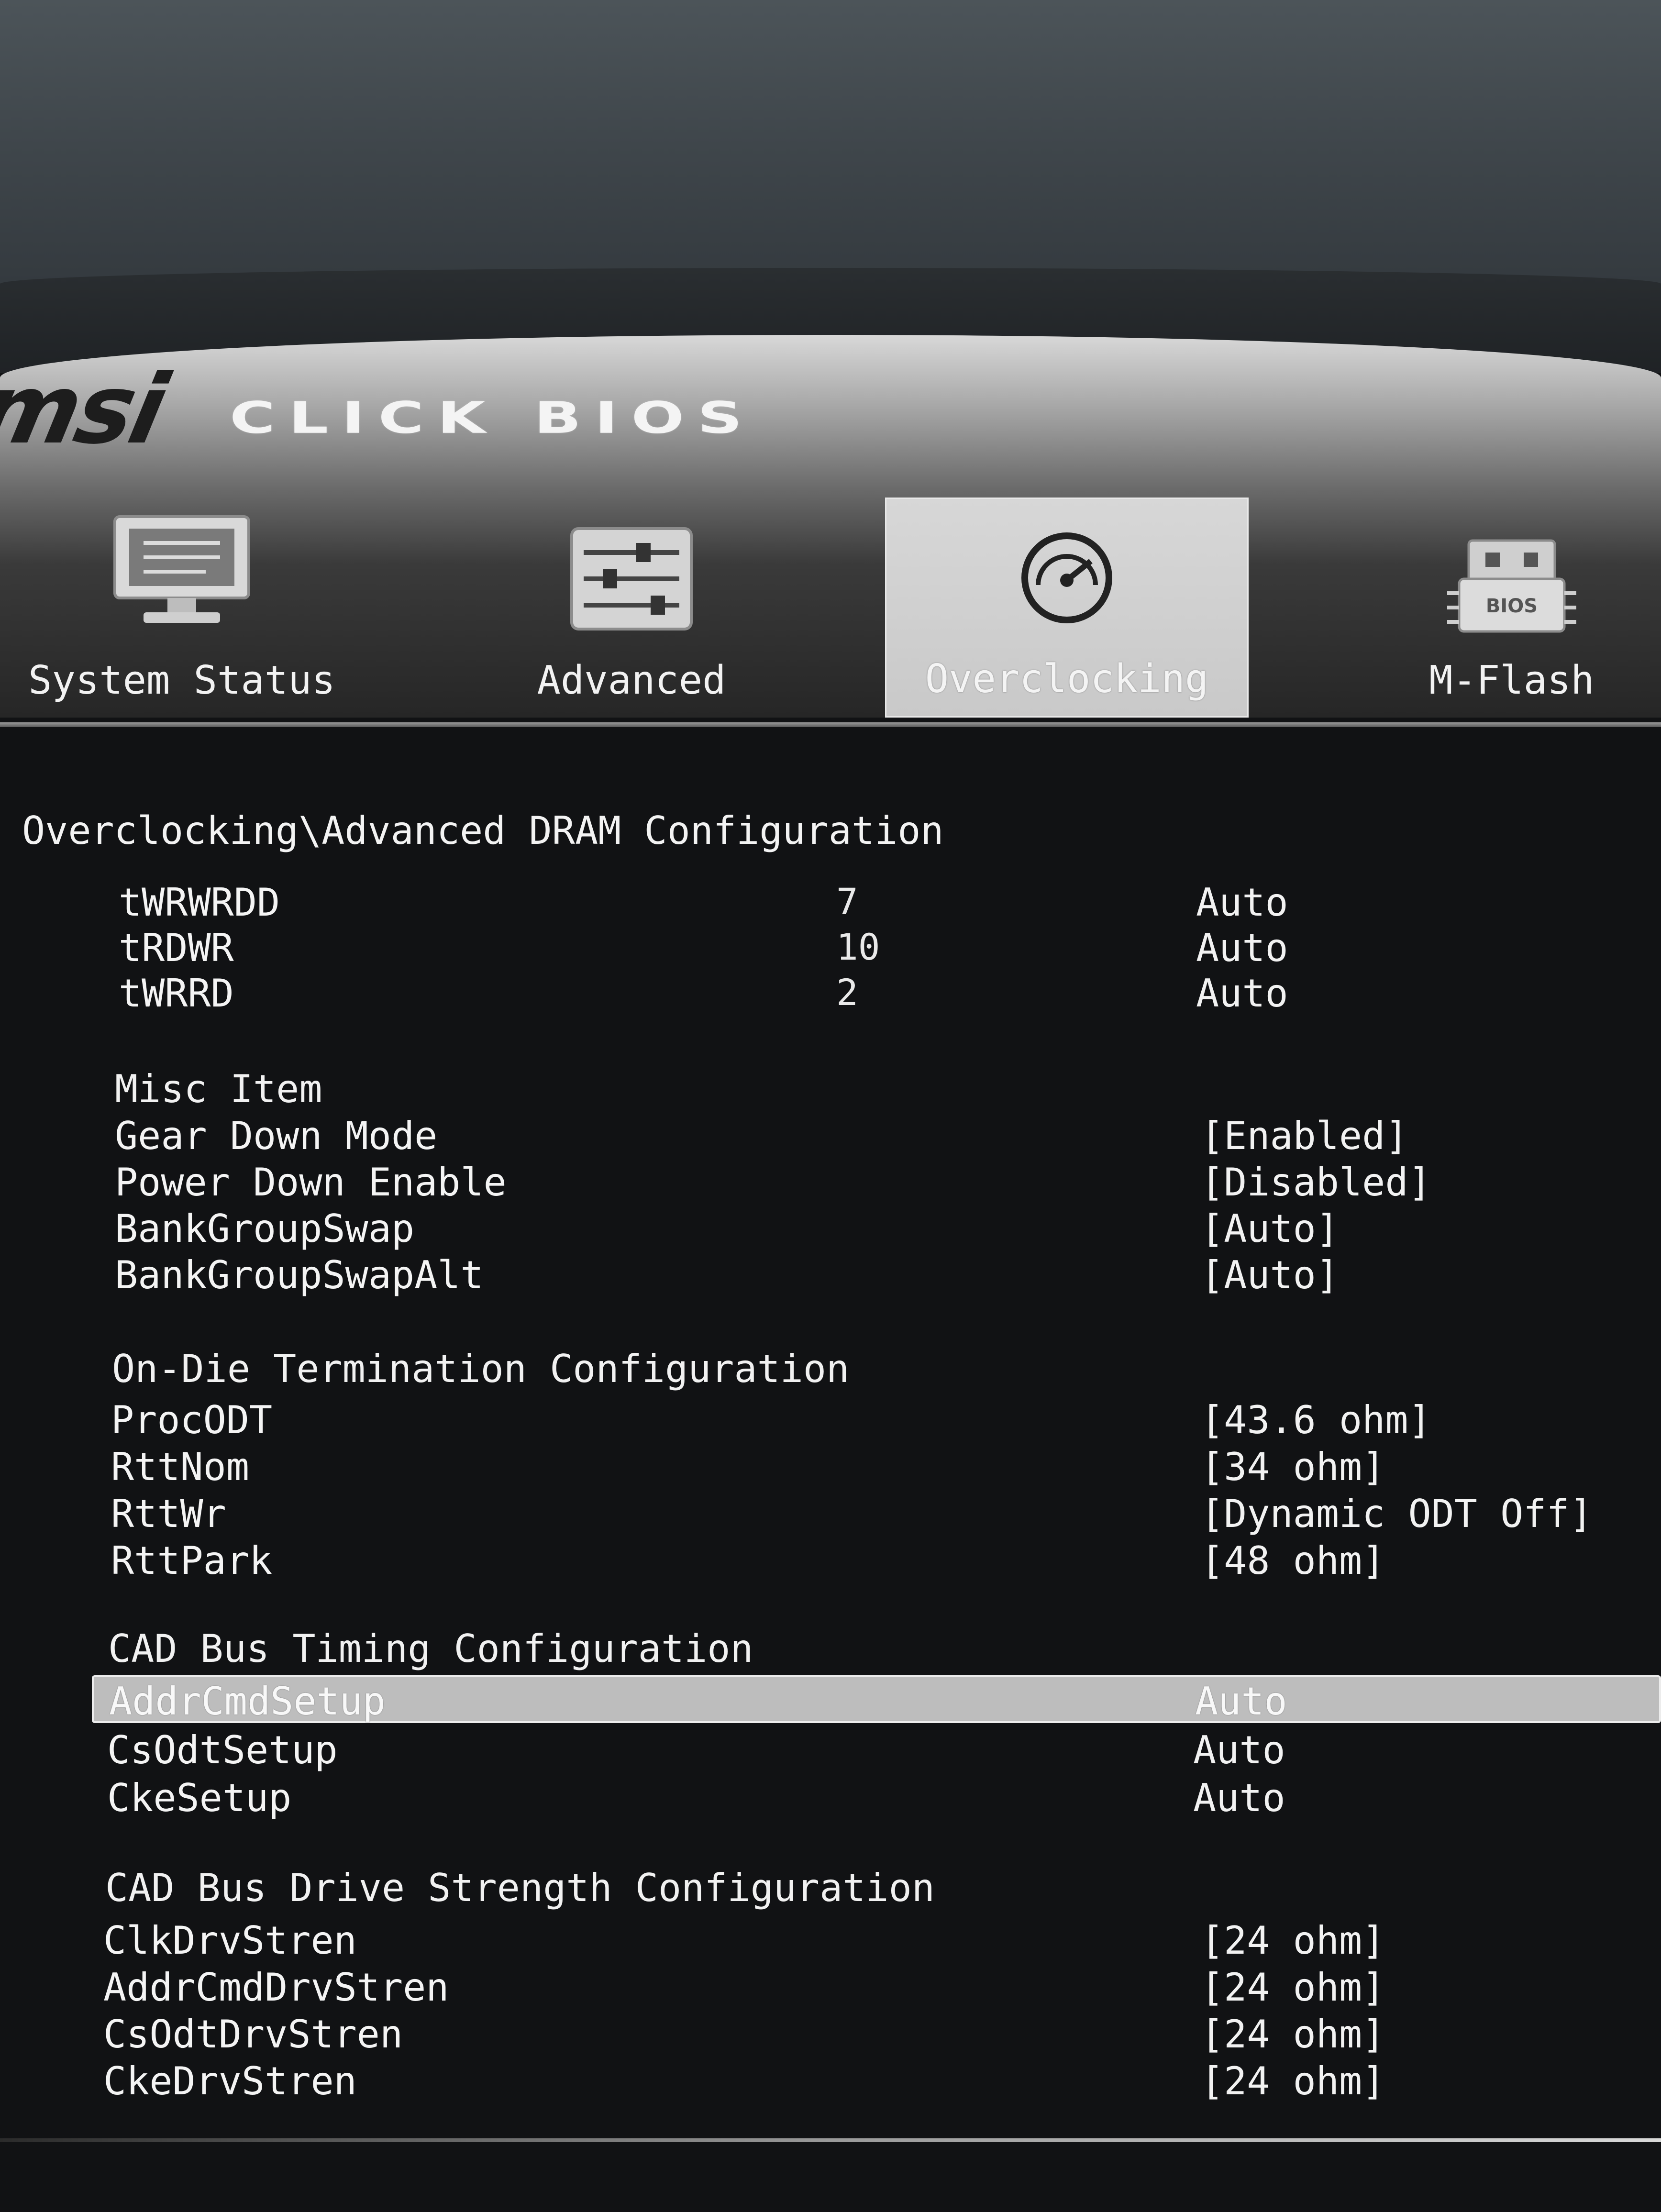 This screenshot has width=1661, height=2212. I want to click on click-bios-title: CLICK BIOS, so click(493, 417).